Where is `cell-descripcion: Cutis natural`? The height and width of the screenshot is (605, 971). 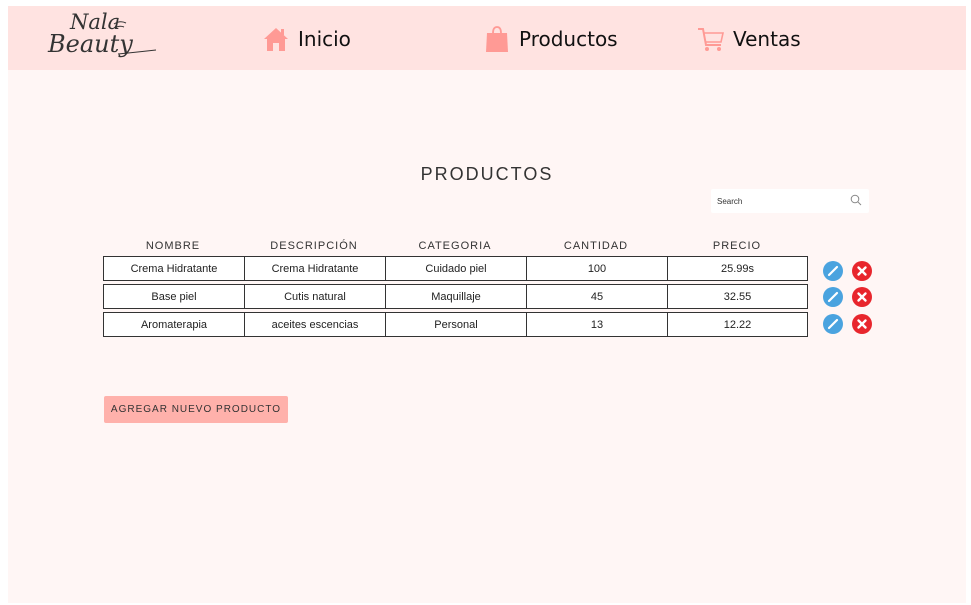 cell-descripcion: Cutis natural is located at coordinates (315, 296).